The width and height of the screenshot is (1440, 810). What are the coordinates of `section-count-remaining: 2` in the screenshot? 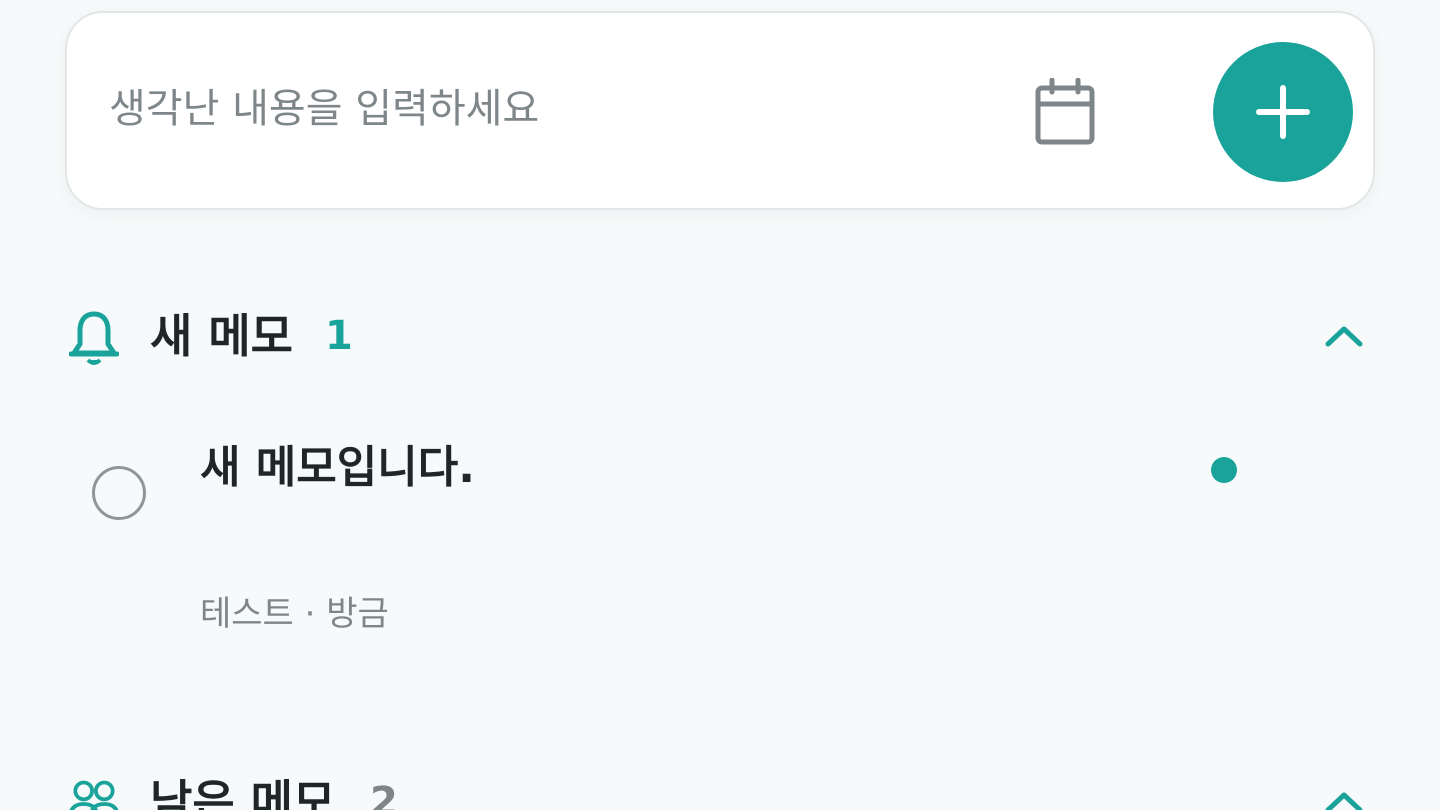 It's located at (384, 794).